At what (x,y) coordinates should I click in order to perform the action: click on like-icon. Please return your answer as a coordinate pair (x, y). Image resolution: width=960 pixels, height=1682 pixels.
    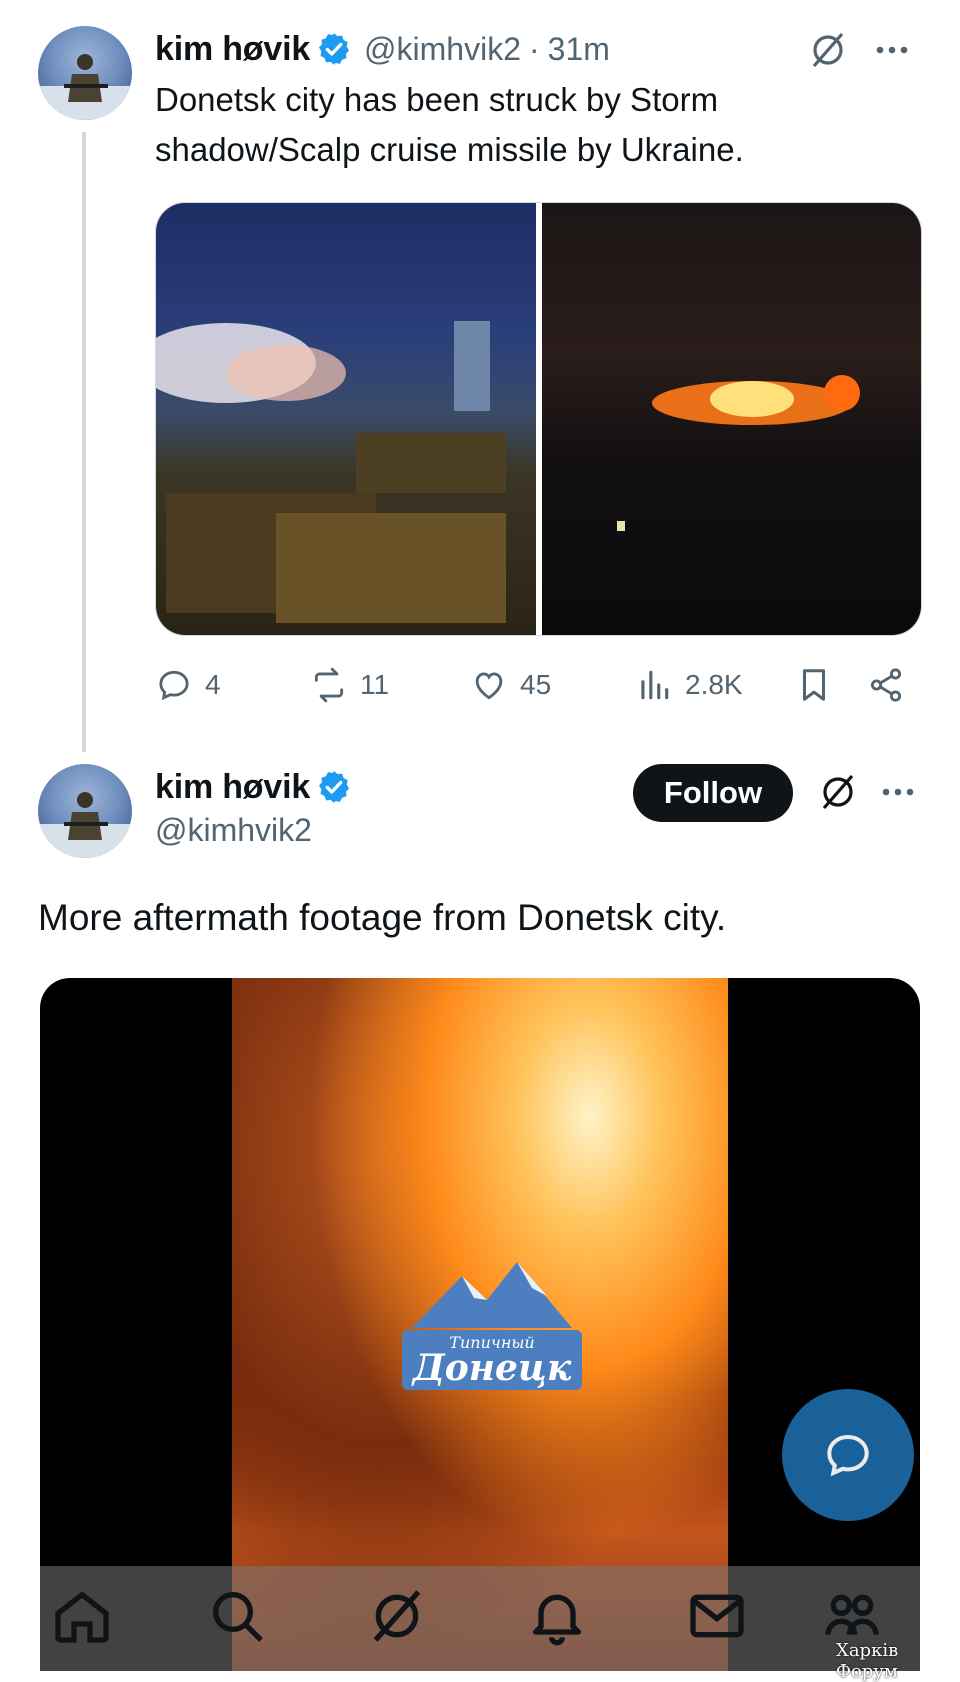
    Looking at the image, I should click on (489, 686).